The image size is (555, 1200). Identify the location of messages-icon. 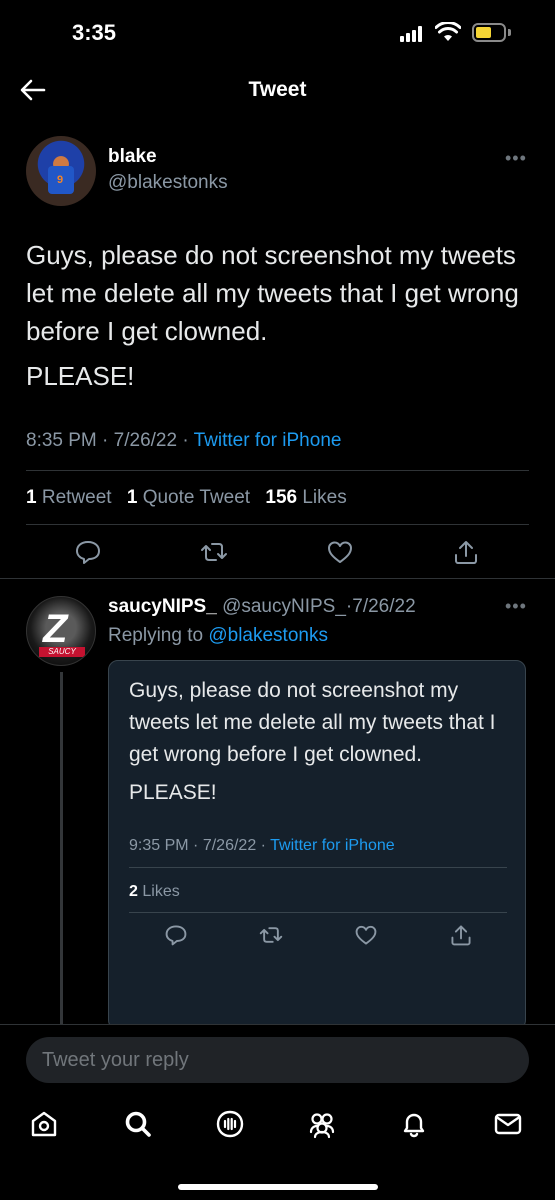
(508, 1124).